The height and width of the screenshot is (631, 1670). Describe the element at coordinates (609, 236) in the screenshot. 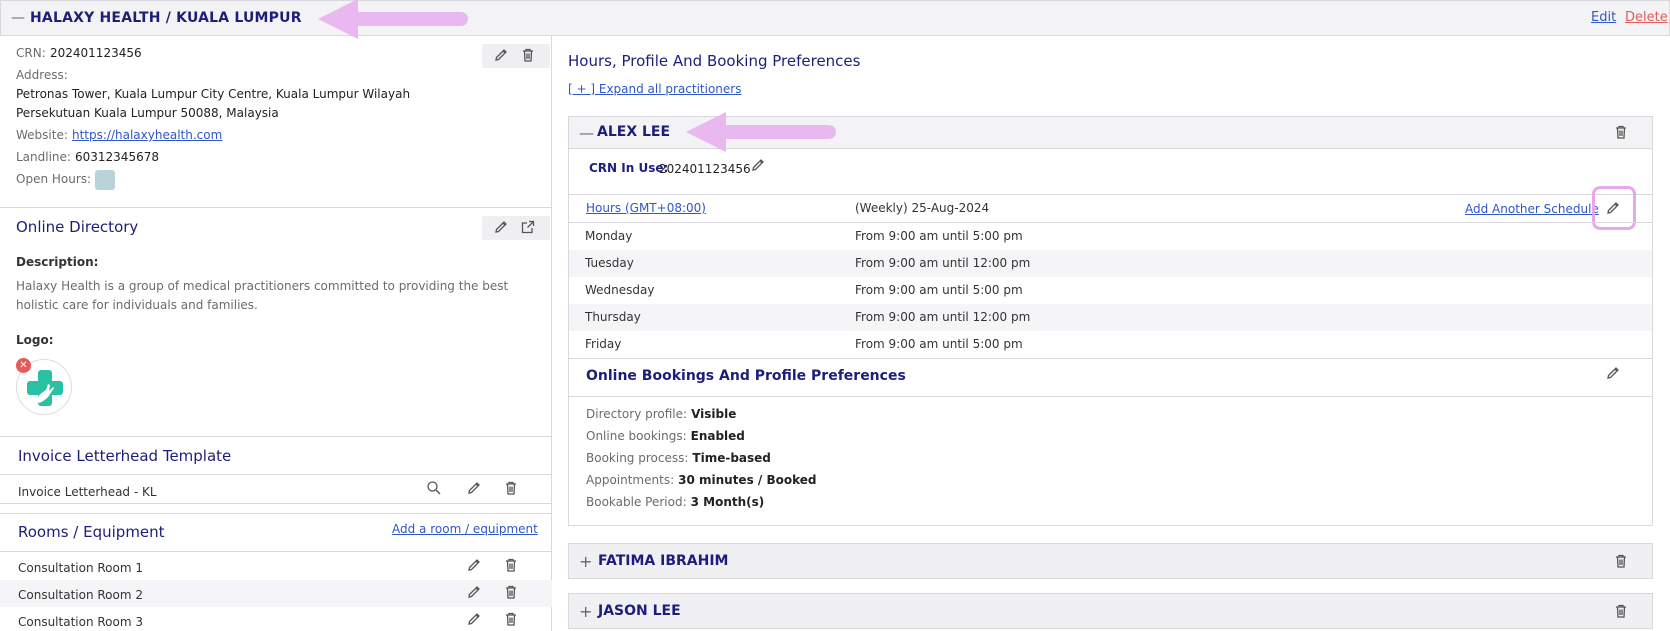

I see `day-cell: Monday` at that location.